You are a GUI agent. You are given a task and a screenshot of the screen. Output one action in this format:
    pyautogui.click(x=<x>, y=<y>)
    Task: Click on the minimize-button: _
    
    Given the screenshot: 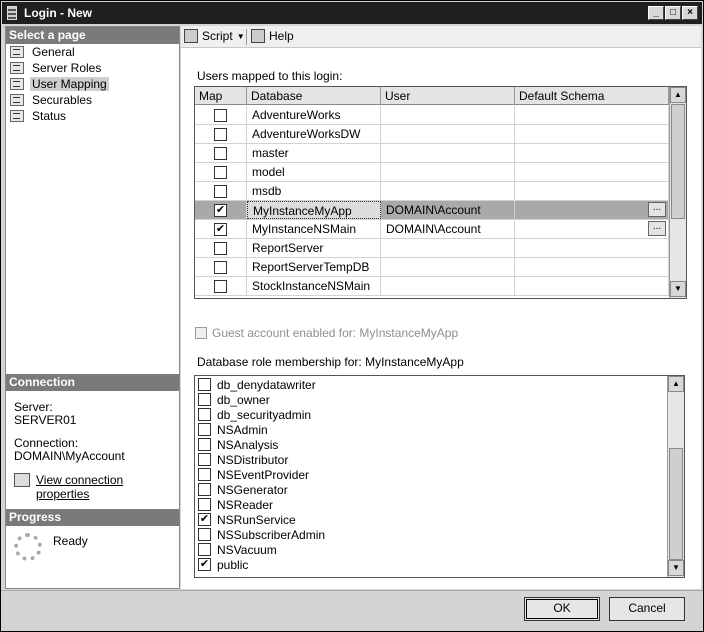 What is the action you would take?
    pyautogui.click(x=656, y=13)
    